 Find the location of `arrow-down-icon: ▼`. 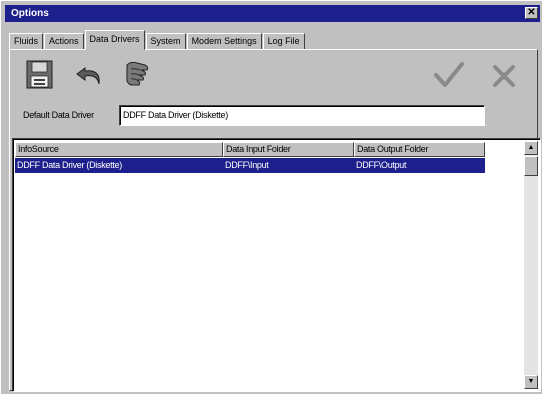

arrow-down-icon: ▼ is located at coordinates (531, 381).